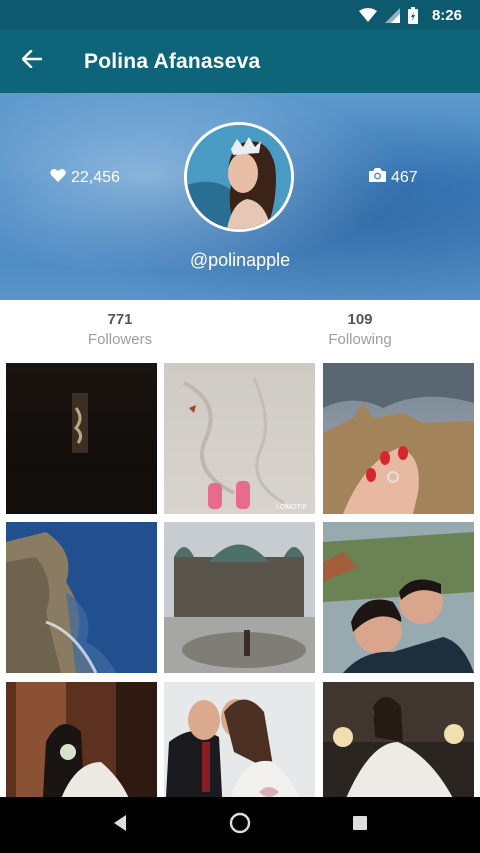  I want to click on app-bar: Polina Afanaseva, so click(240, 61).